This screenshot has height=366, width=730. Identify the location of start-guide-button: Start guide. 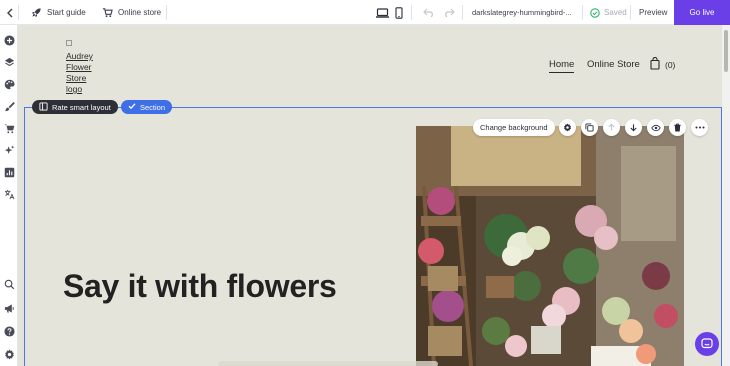
(58, 12).